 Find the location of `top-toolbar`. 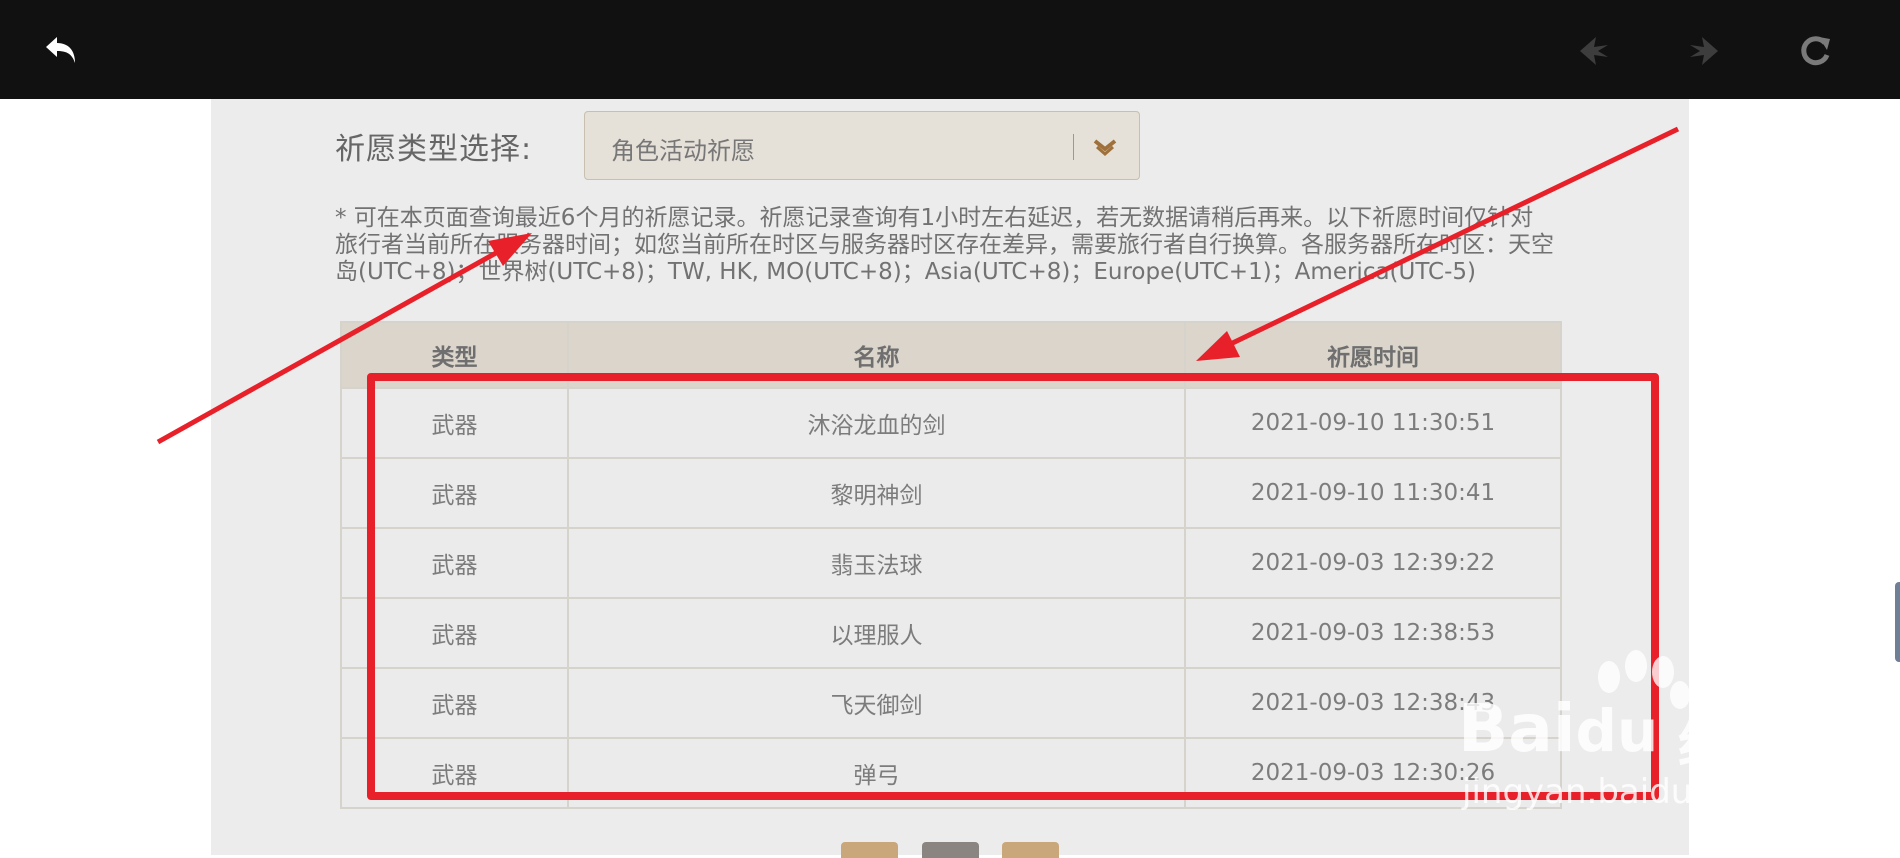

top-toolbar is located at coordinates (950, 49).